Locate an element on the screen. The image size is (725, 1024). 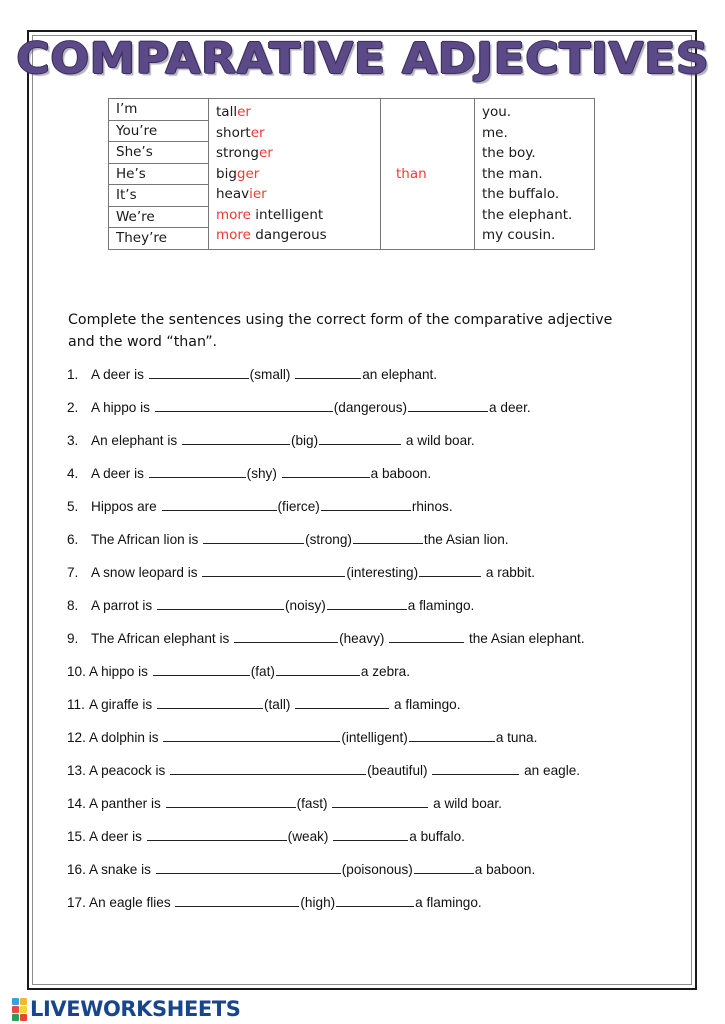
adjective-hint: (poisonous) is located at coordinates (377, 869).